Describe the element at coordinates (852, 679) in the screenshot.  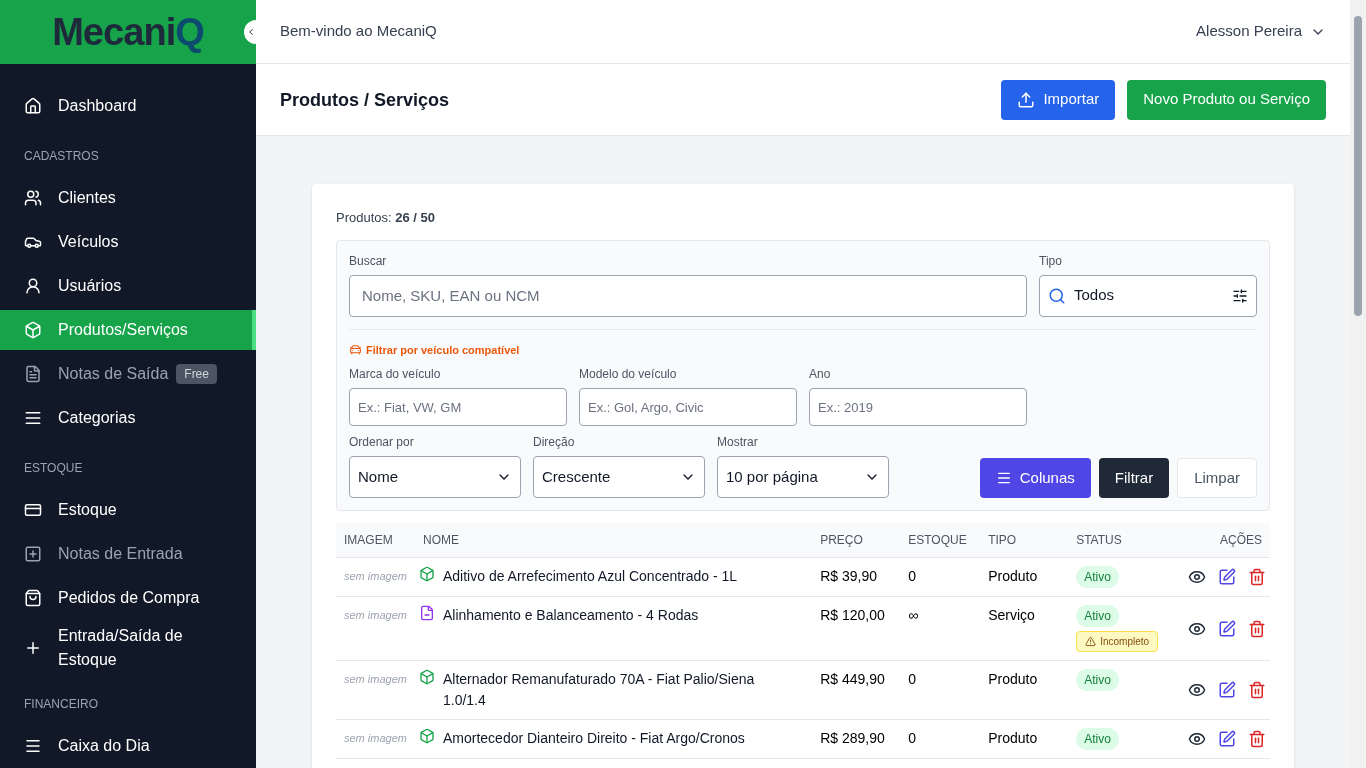
I see `price-cell: R$ 449,90` at that location.